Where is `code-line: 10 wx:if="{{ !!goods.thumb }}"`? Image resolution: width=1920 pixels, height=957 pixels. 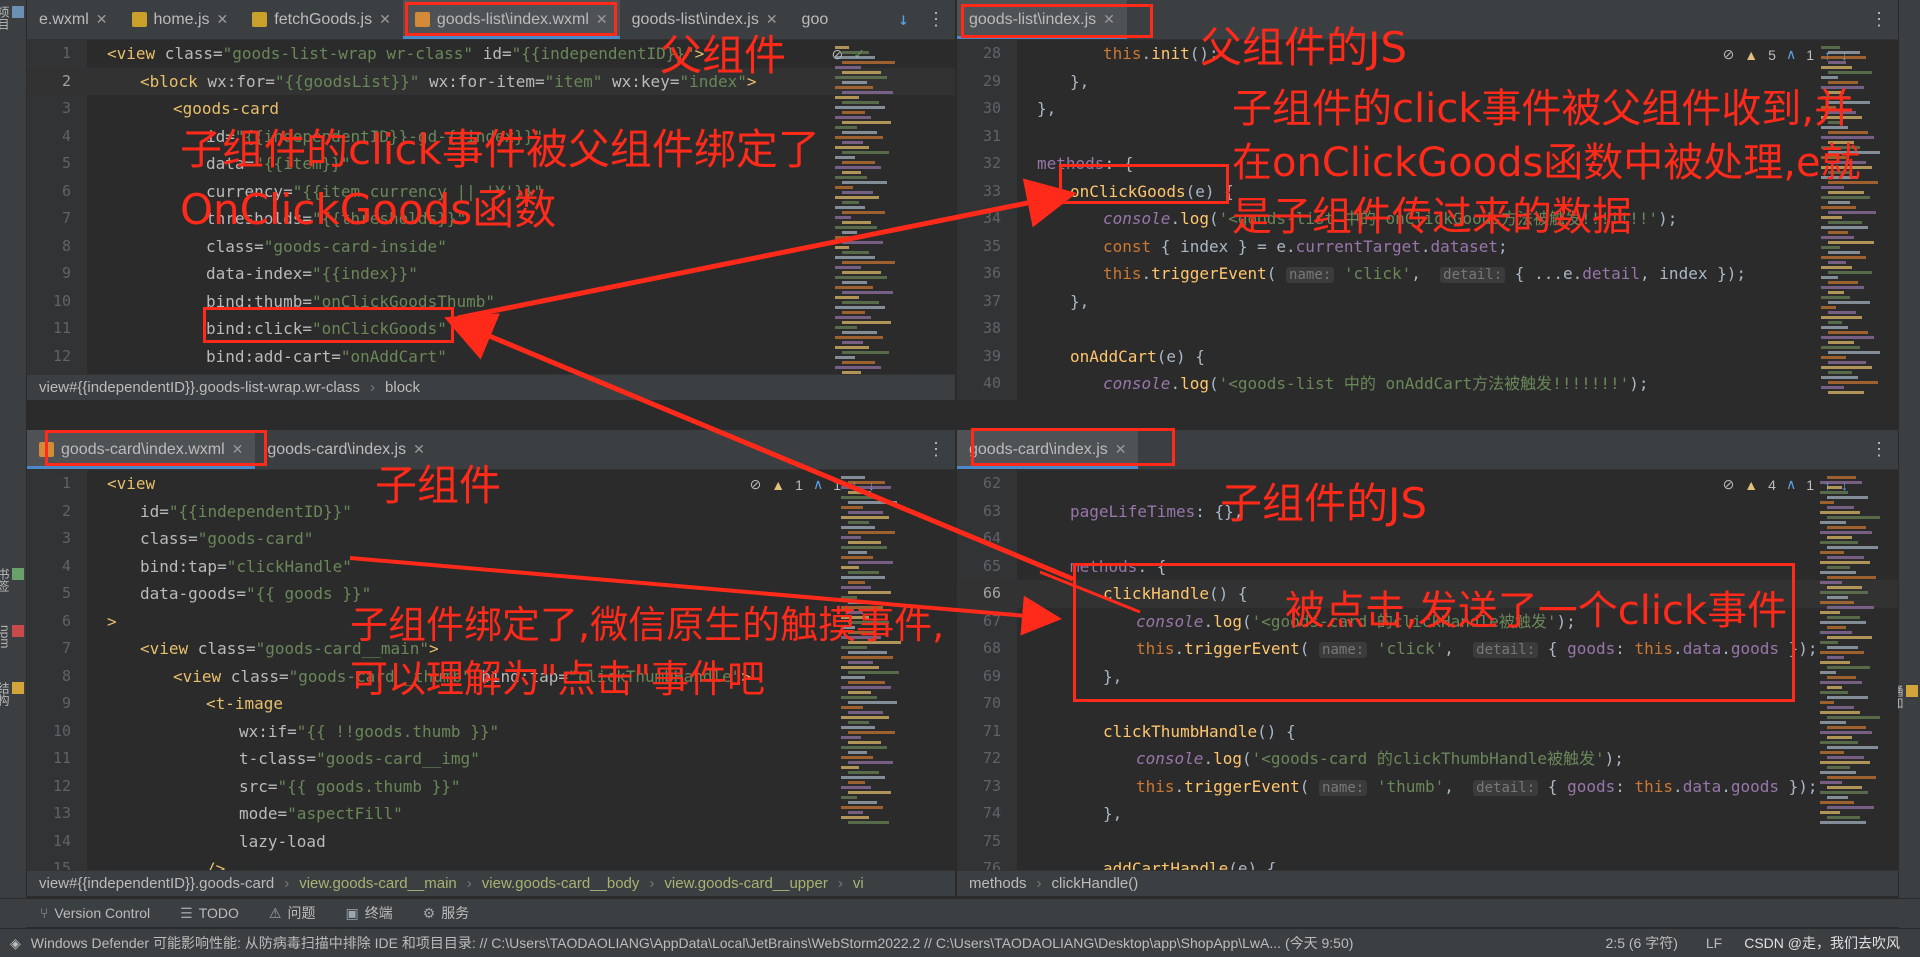
code-line: 10 wx:if="{{ !!goods.thumb }}" is located at coordinates (491, 732).